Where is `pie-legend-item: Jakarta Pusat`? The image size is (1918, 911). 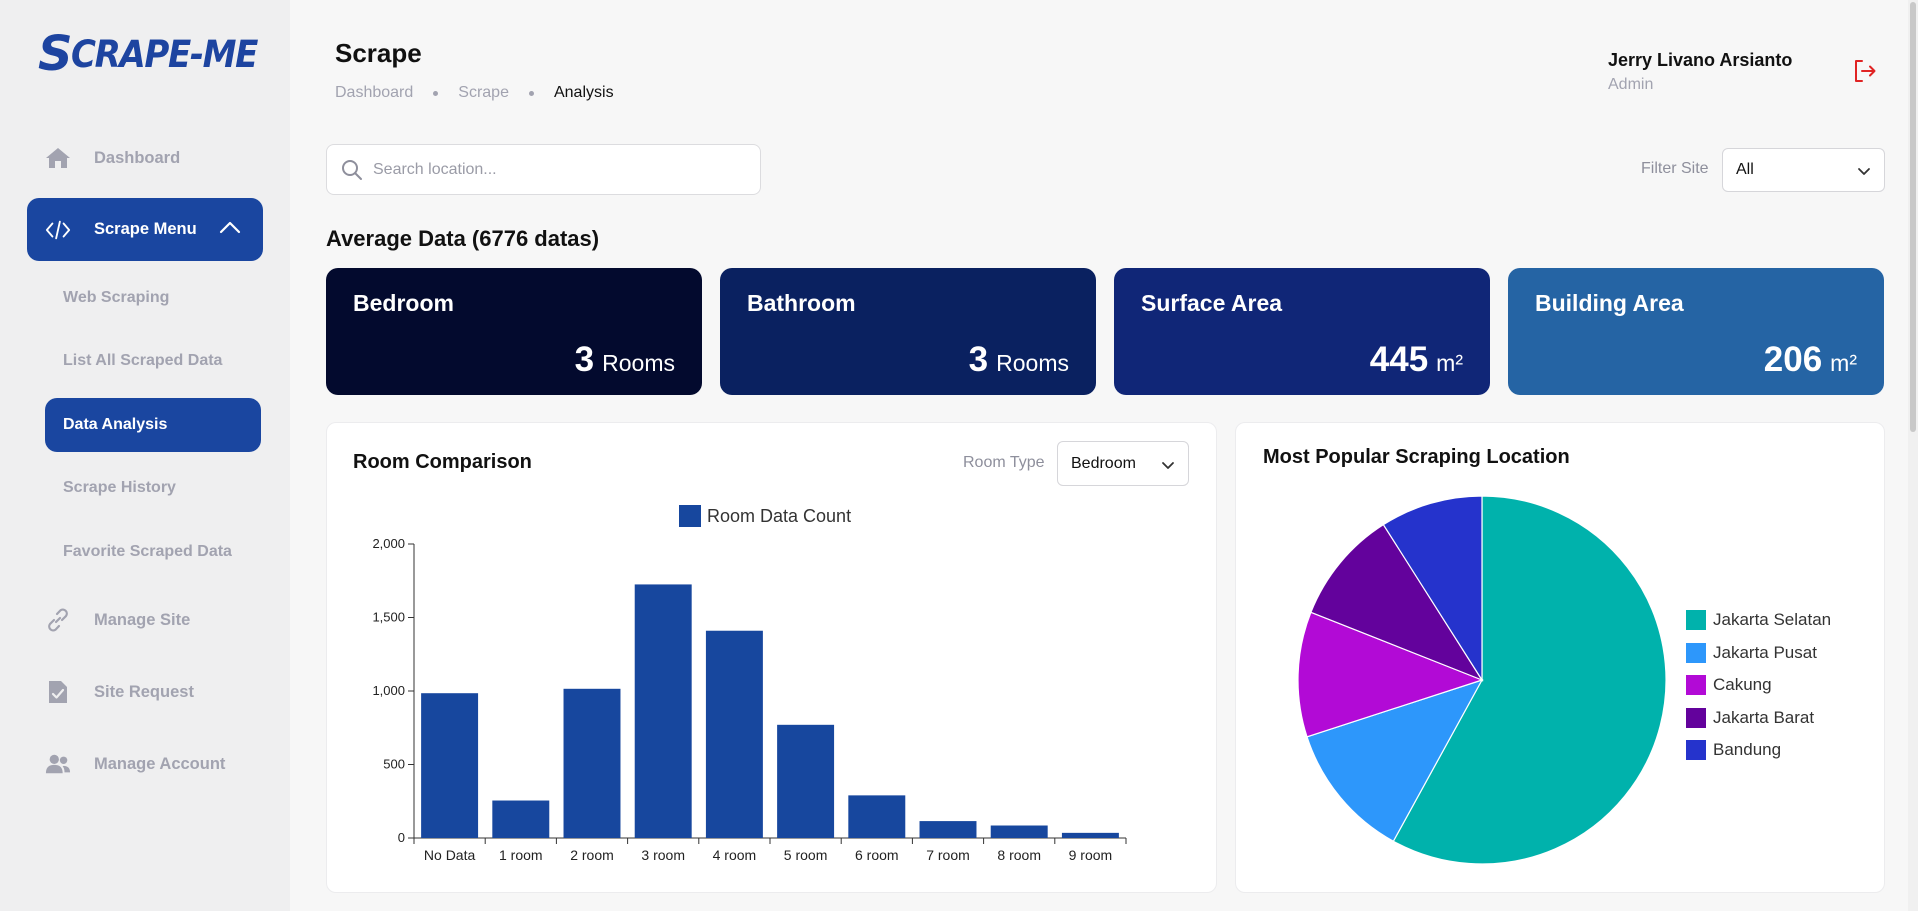
pie-legend-item: Jakarta Pusat is located at coordinates (1758, 653).